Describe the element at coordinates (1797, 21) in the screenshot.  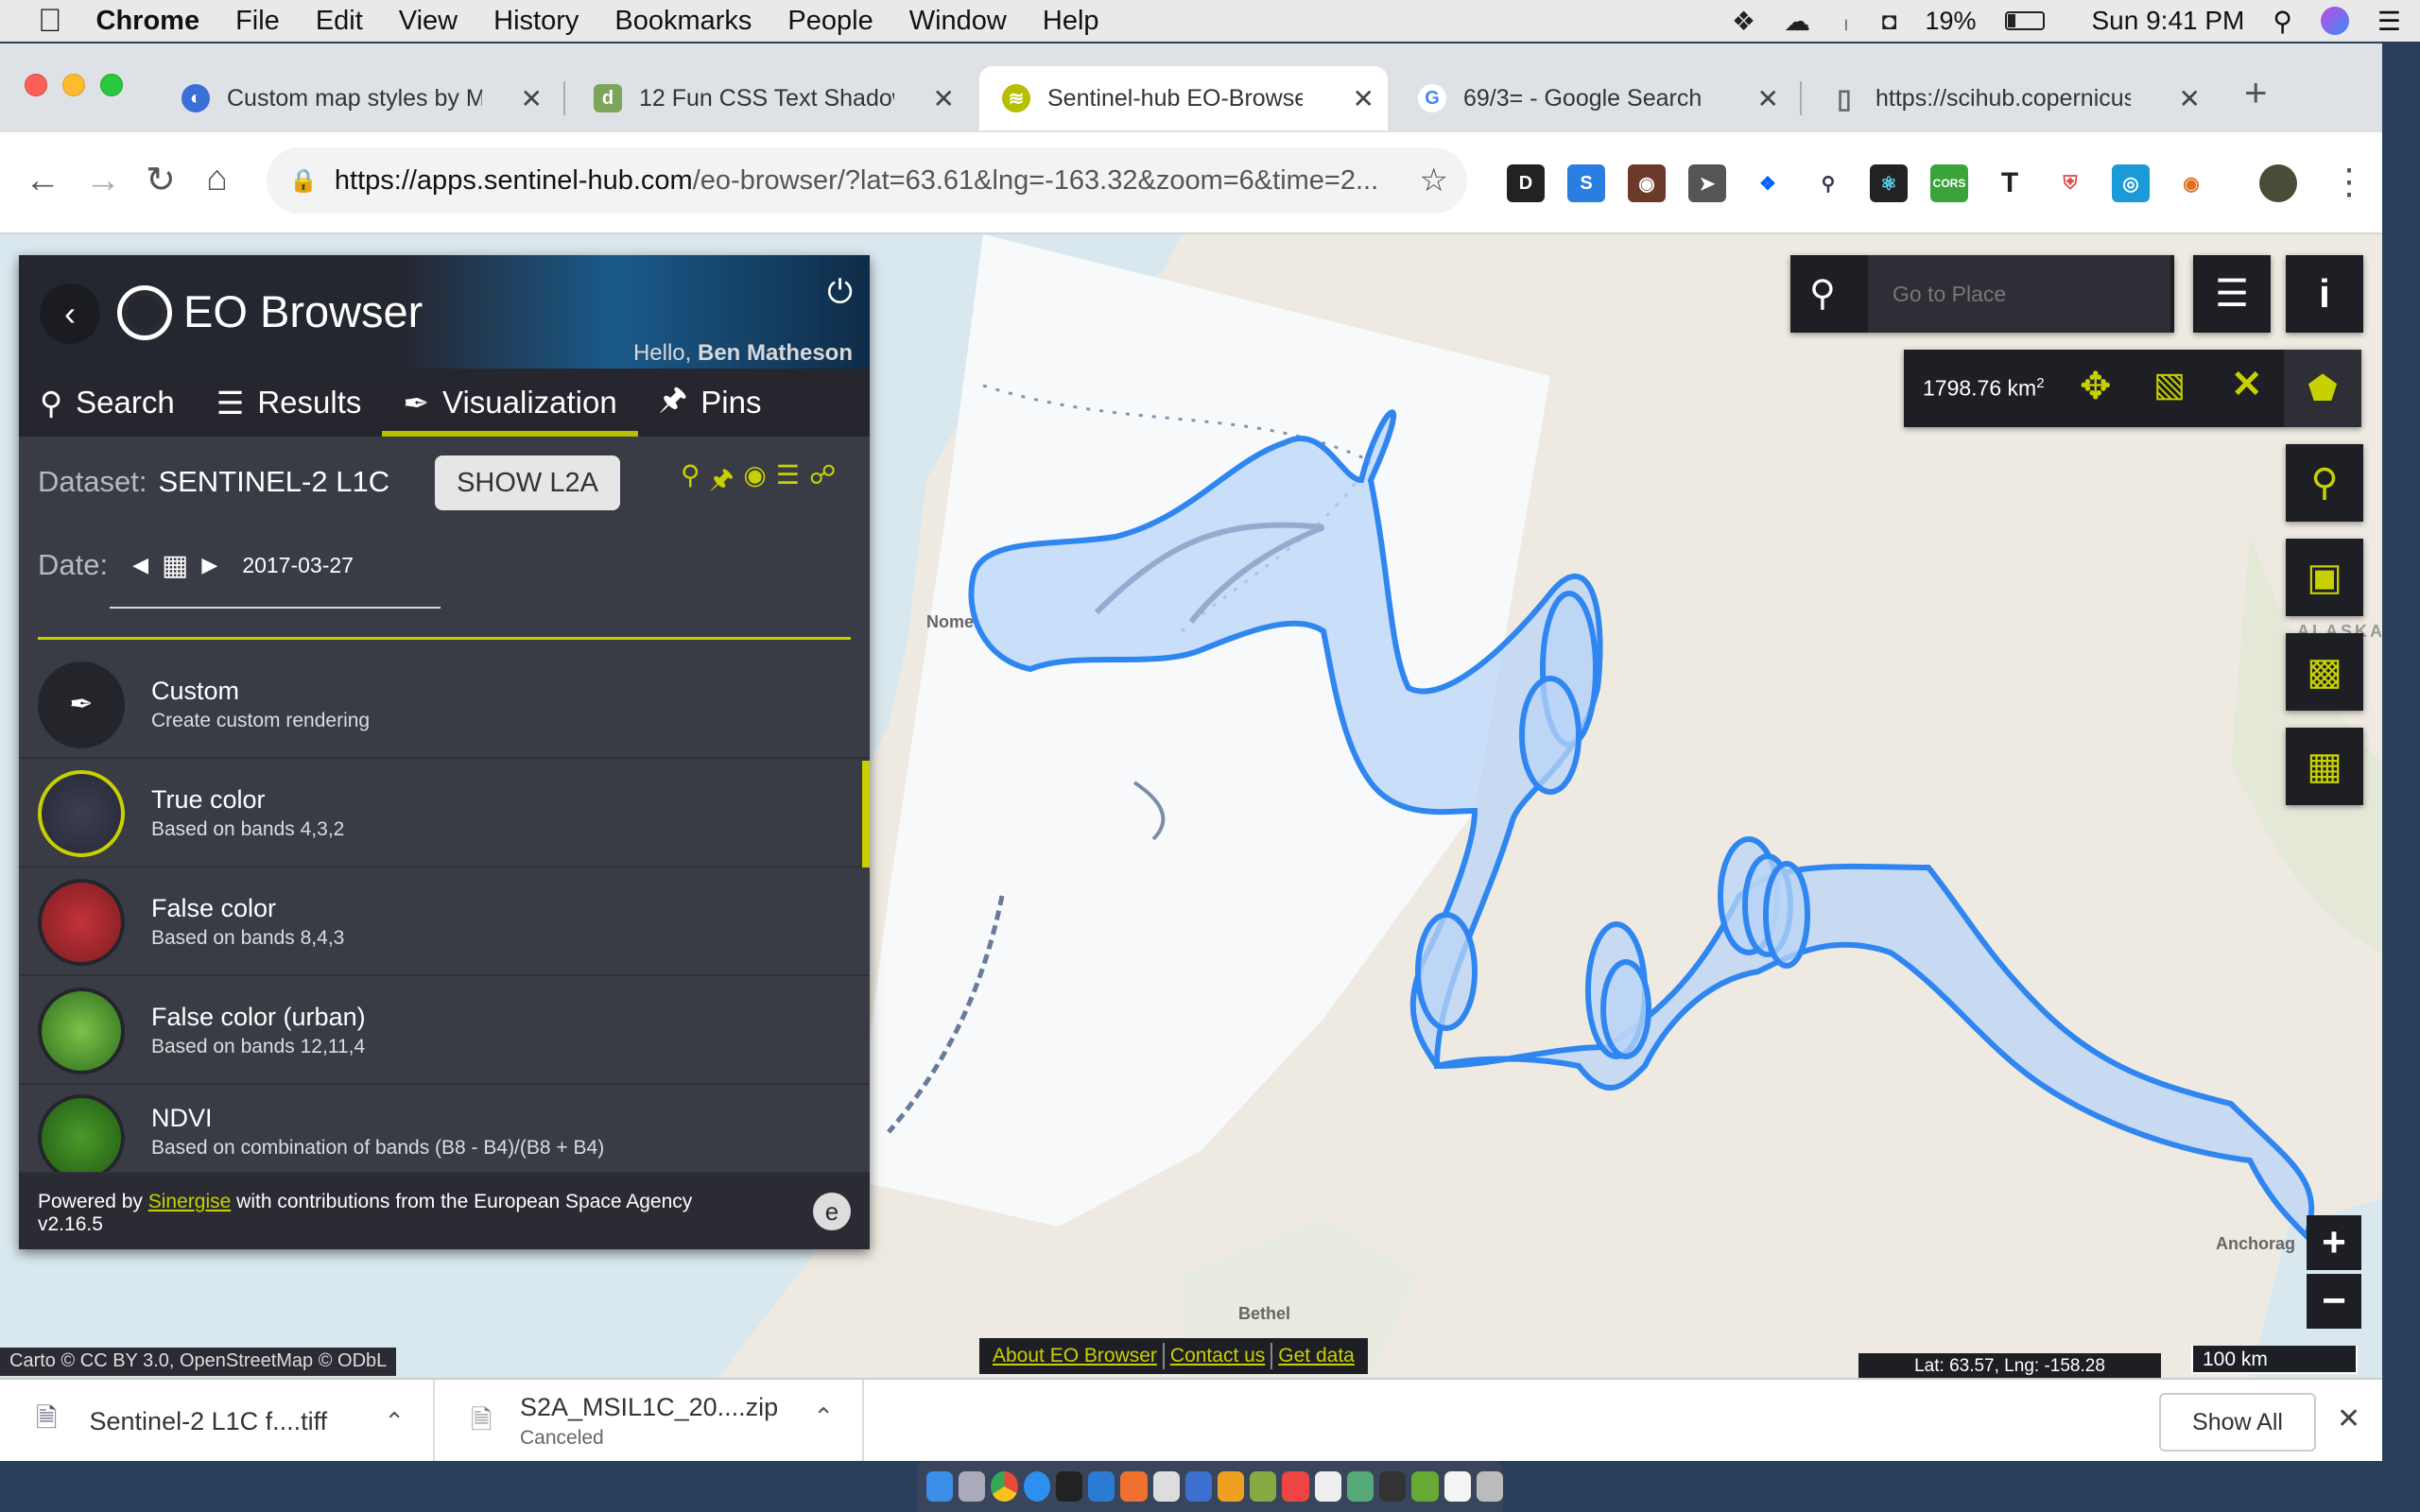
I see `cloud-status-icon: ☁` at that location.